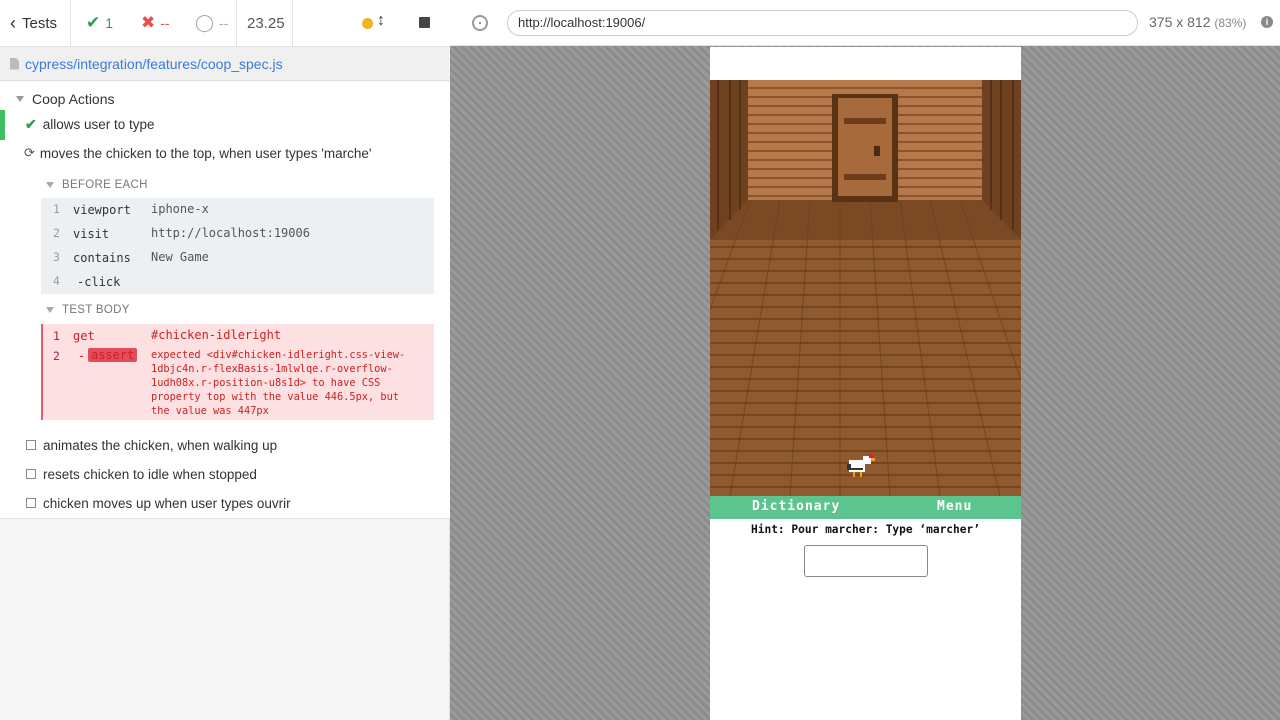  I want to click on passed-count: ✔ 1, so click(99, 23).